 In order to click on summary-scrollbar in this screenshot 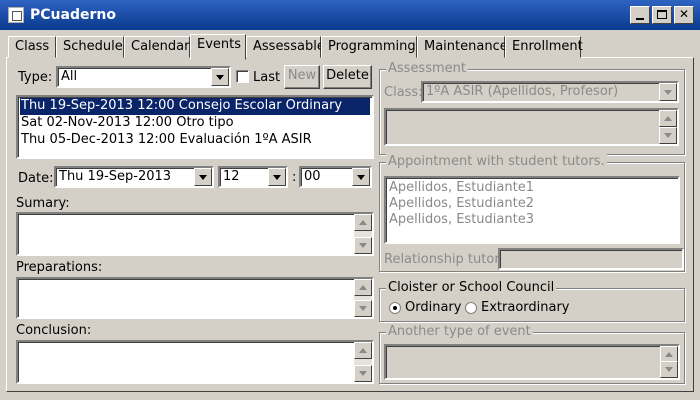, I will do `click(363, 234)`.